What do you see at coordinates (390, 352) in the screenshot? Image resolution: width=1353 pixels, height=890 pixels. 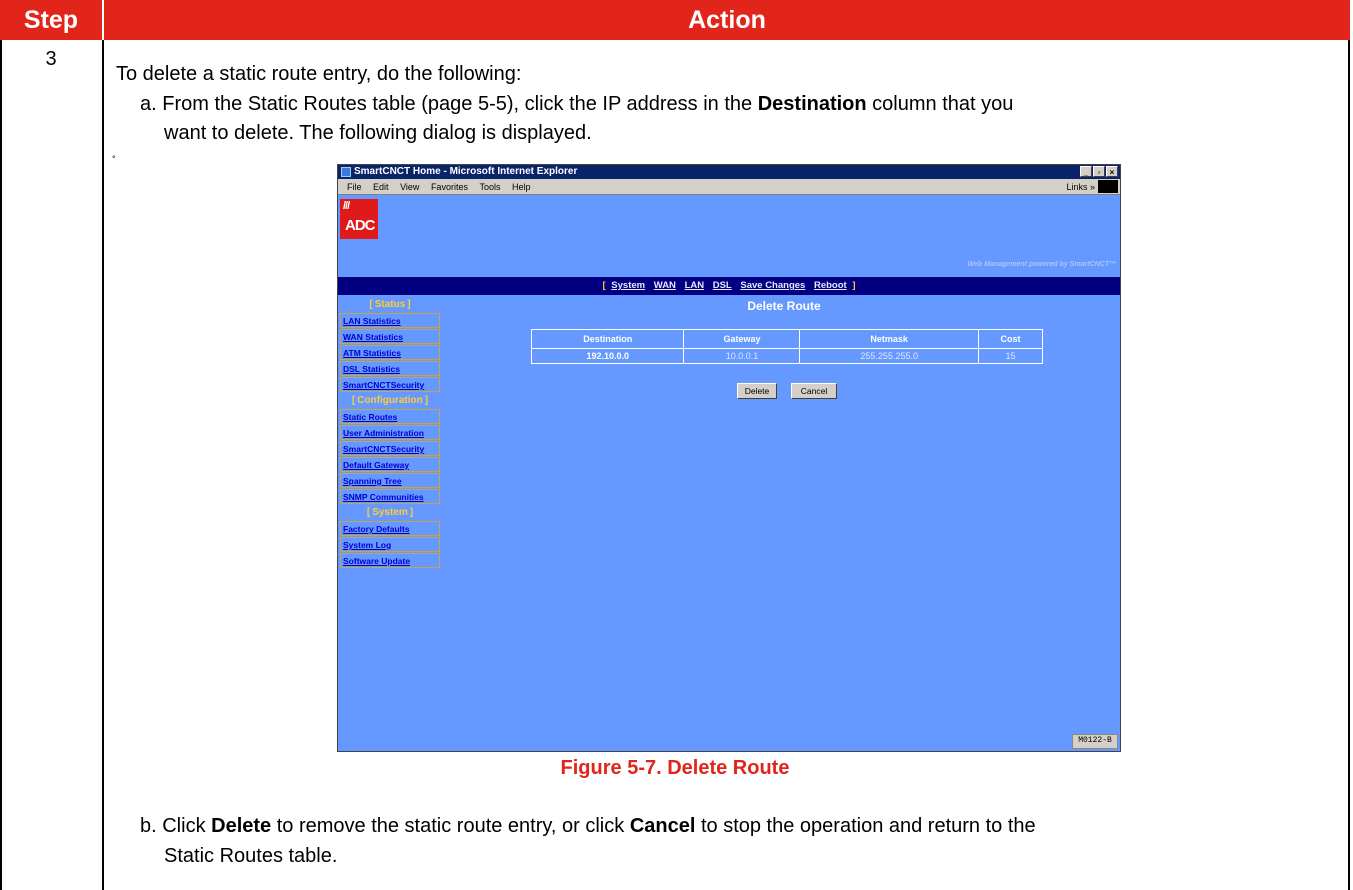 I see `sidebar-item-atm-statistics: ATM Statistics` at bounding box center [390, 352].